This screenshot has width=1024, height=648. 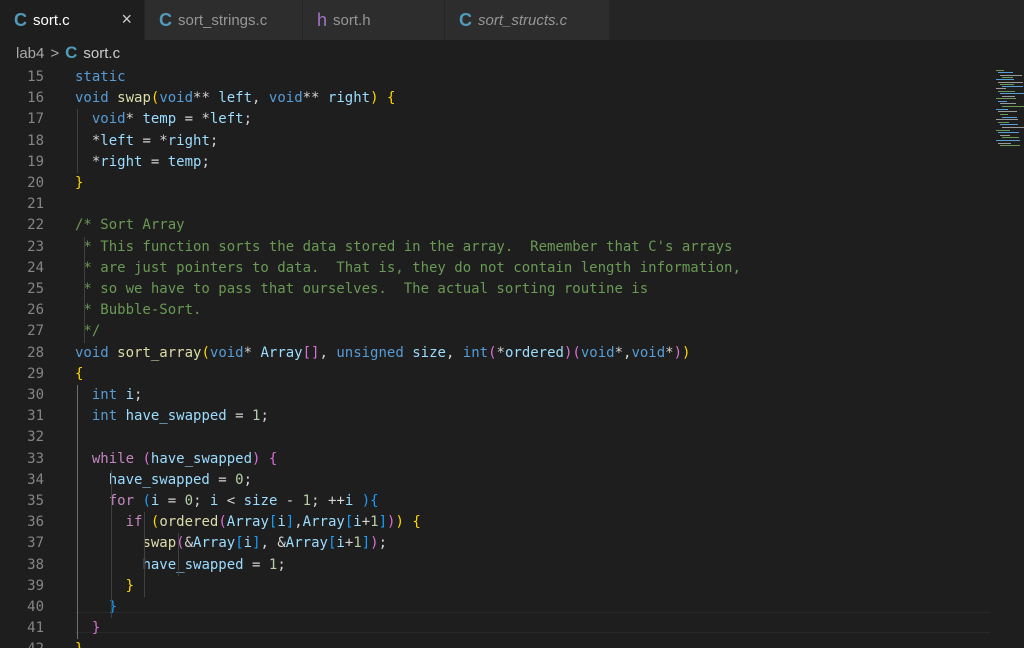 I want to click on line-number: 26, so click(x=35, y=310).